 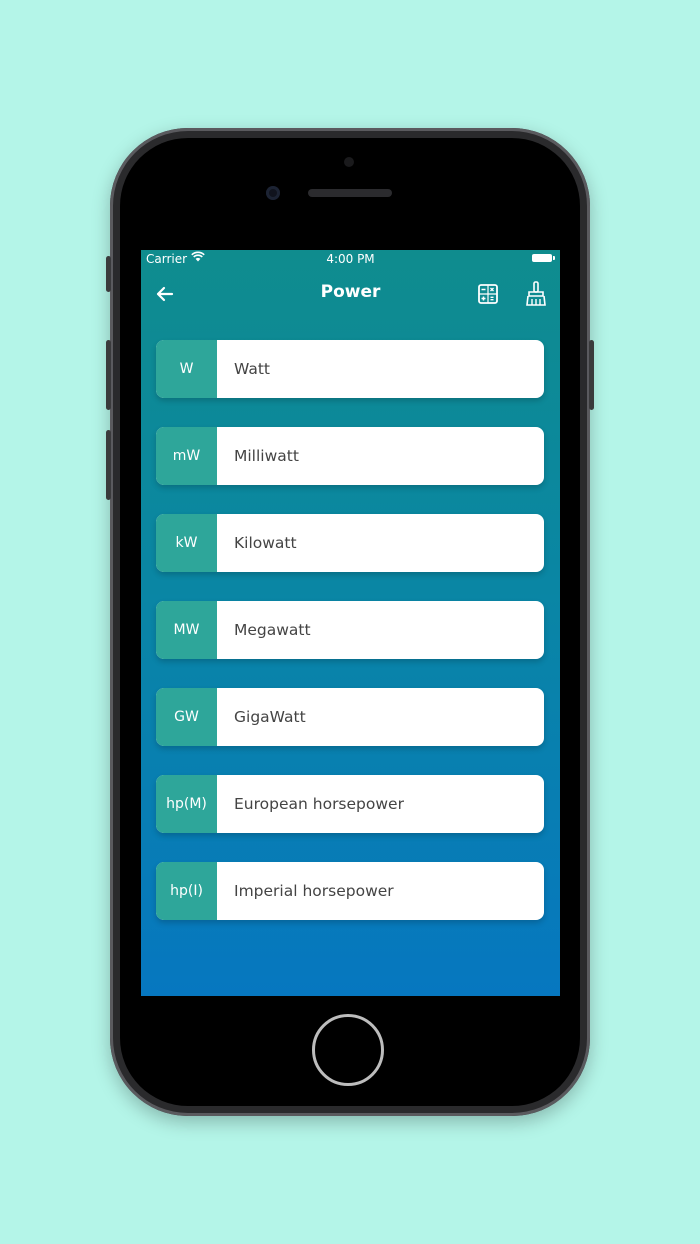 I want to click on clear-button, so click(x=536, y=294).